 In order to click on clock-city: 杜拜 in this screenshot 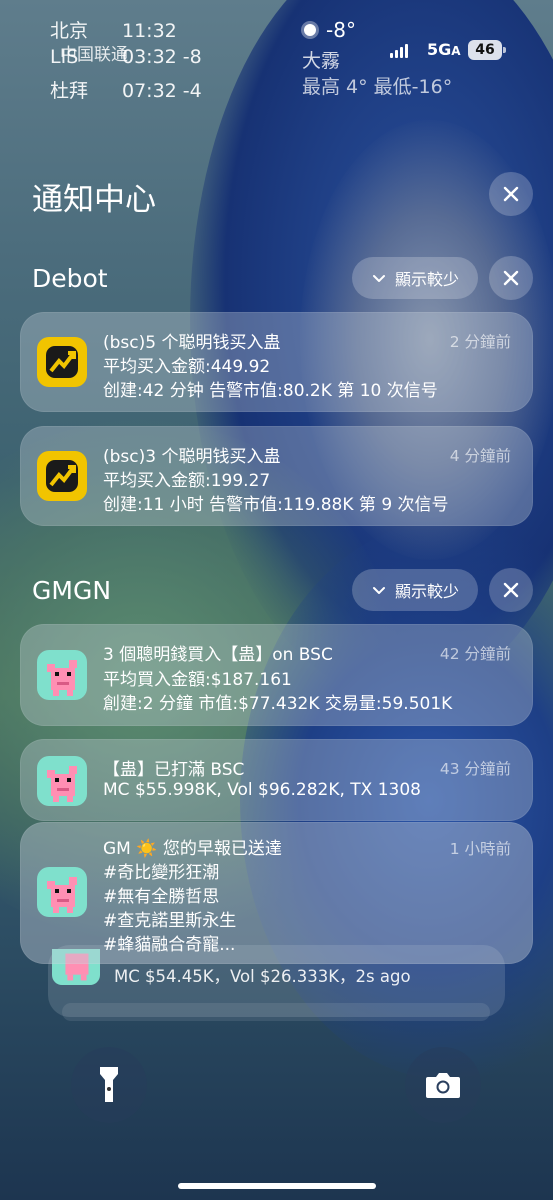, I will do `click(69, 91)`.